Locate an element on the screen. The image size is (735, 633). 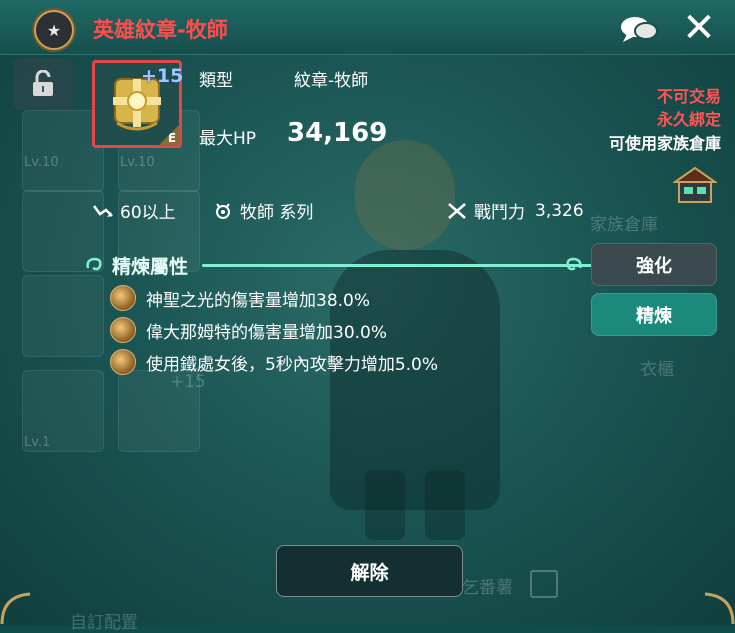
refine-attribute: 偉大那姆特的傷害量增加30.0% is located at coordinates (248, 330).